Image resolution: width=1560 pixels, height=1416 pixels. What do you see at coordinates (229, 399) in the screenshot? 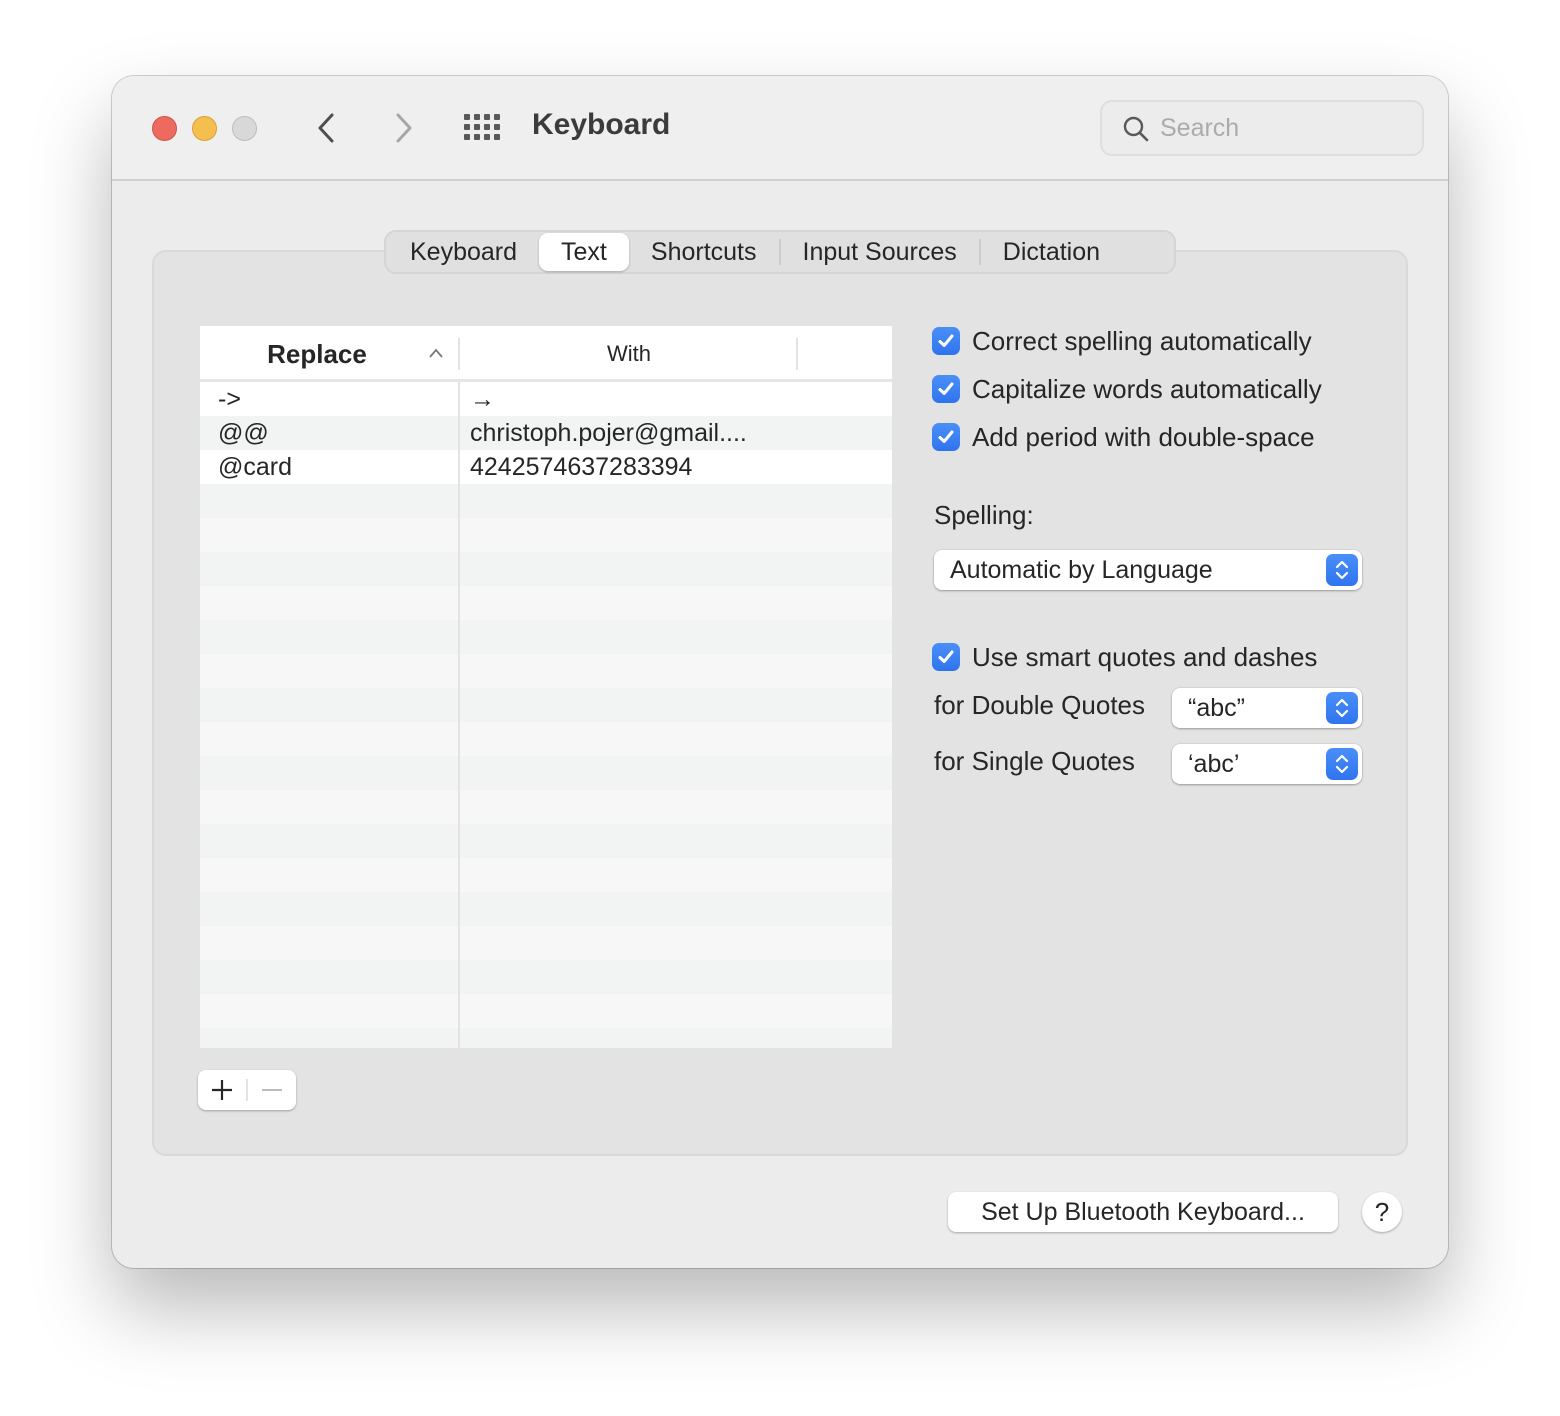
I see `replace-cell: ->` at bounding box center [229, 399].